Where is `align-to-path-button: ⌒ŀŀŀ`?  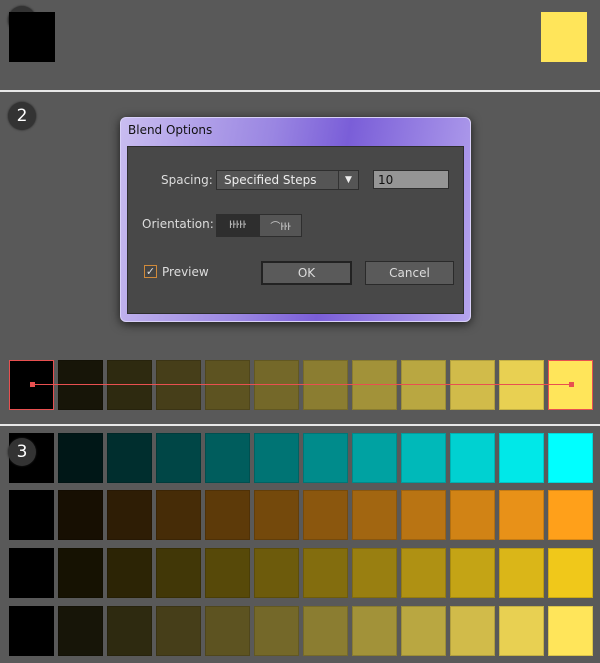 align-to-path-button: ⌒ŀŀŀ is located at coordinates (280, 225).